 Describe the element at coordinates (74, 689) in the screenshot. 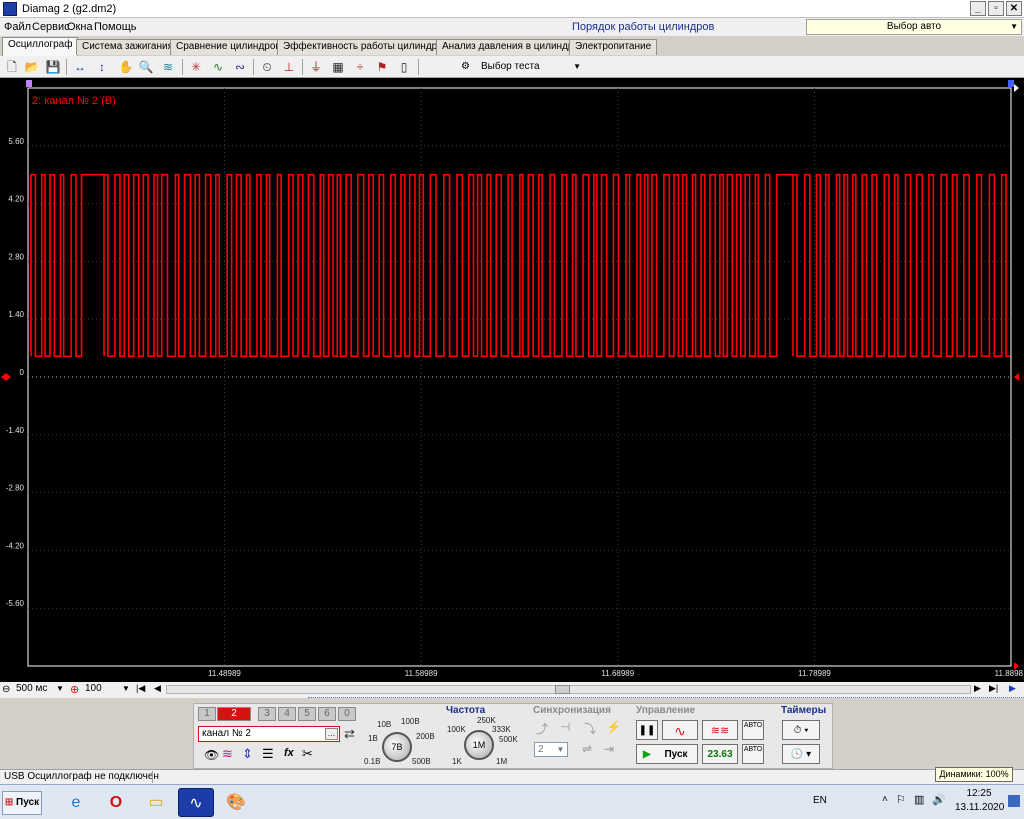

I see `amplitude-icon: ⊕` at that location.